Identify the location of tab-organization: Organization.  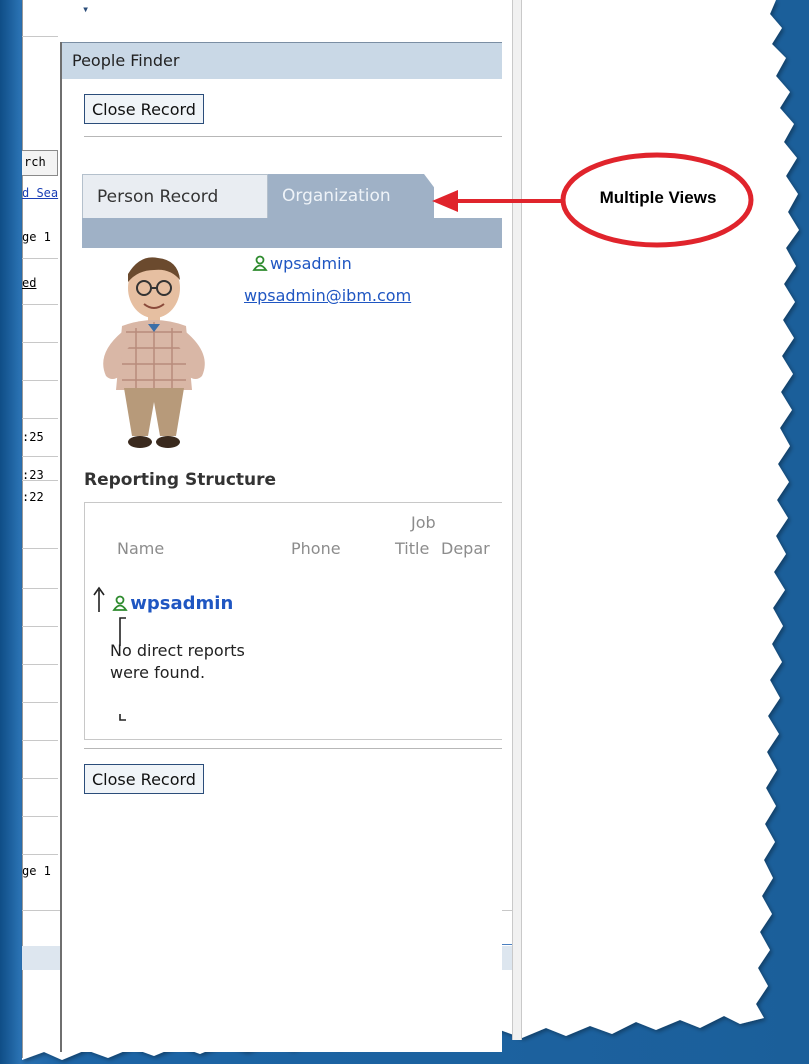
(351, 196).